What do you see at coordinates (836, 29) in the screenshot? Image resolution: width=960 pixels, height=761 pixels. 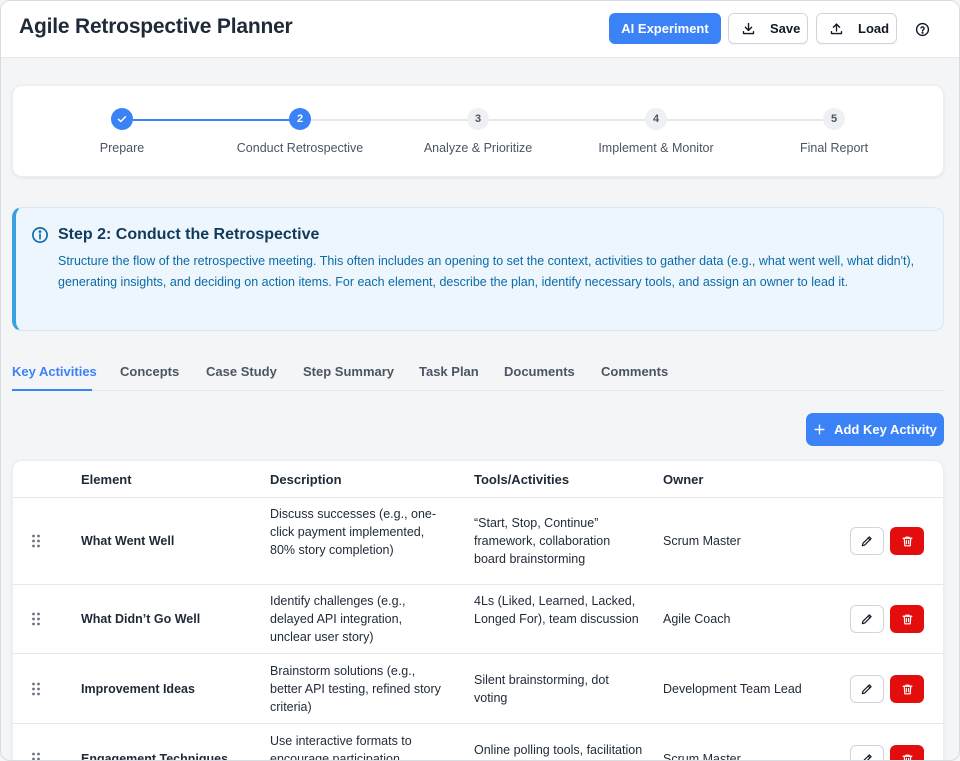 I see `upload-icon` at bounding box center [836, 29].